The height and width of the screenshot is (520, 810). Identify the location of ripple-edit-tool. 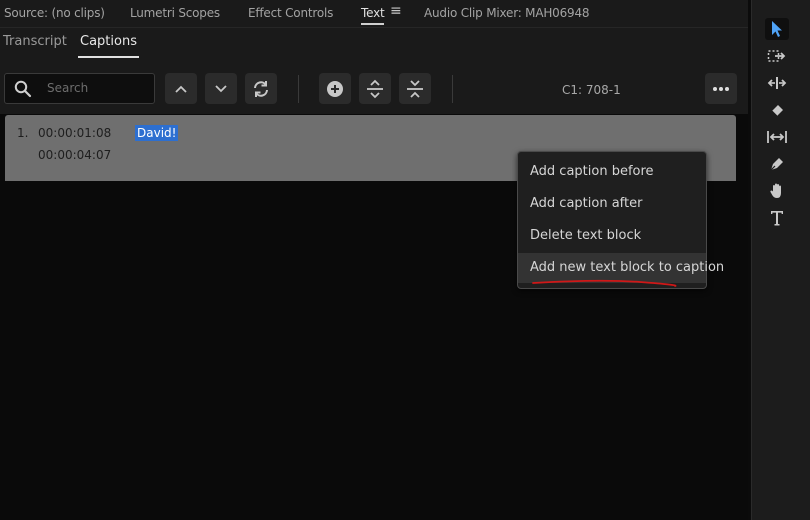
(777, 83).